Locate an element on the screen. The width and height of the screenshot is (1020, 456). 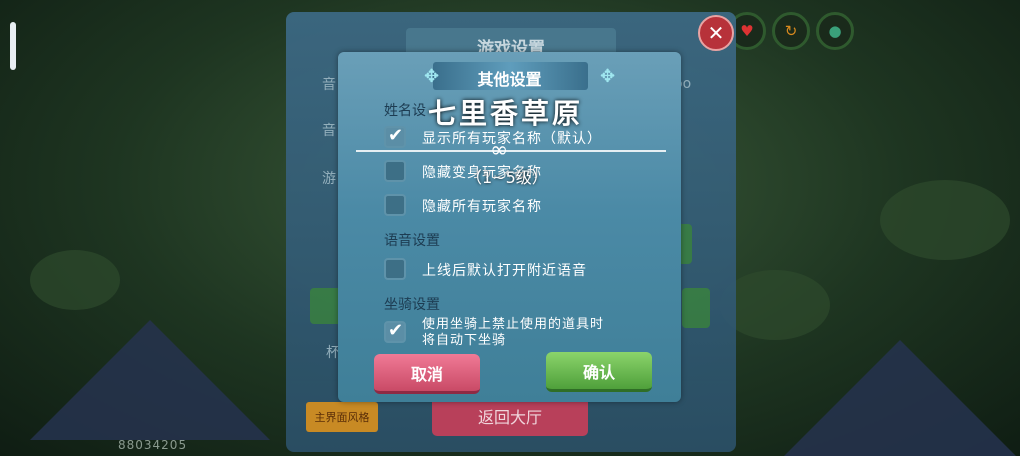
arrow-icon: ↻ is located at coordinates (791, 31).